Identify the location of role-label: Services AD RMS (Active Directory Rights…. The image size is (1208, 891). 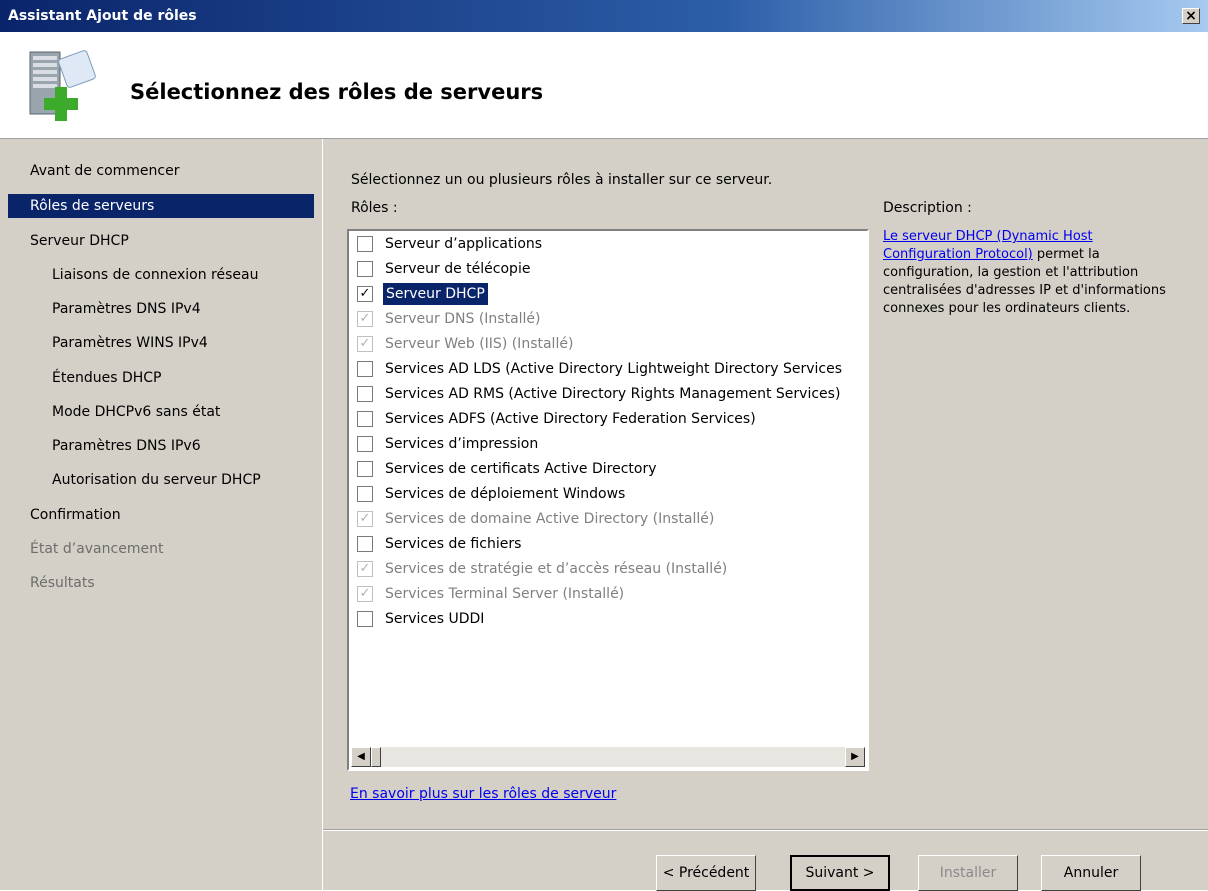
(613, 394).